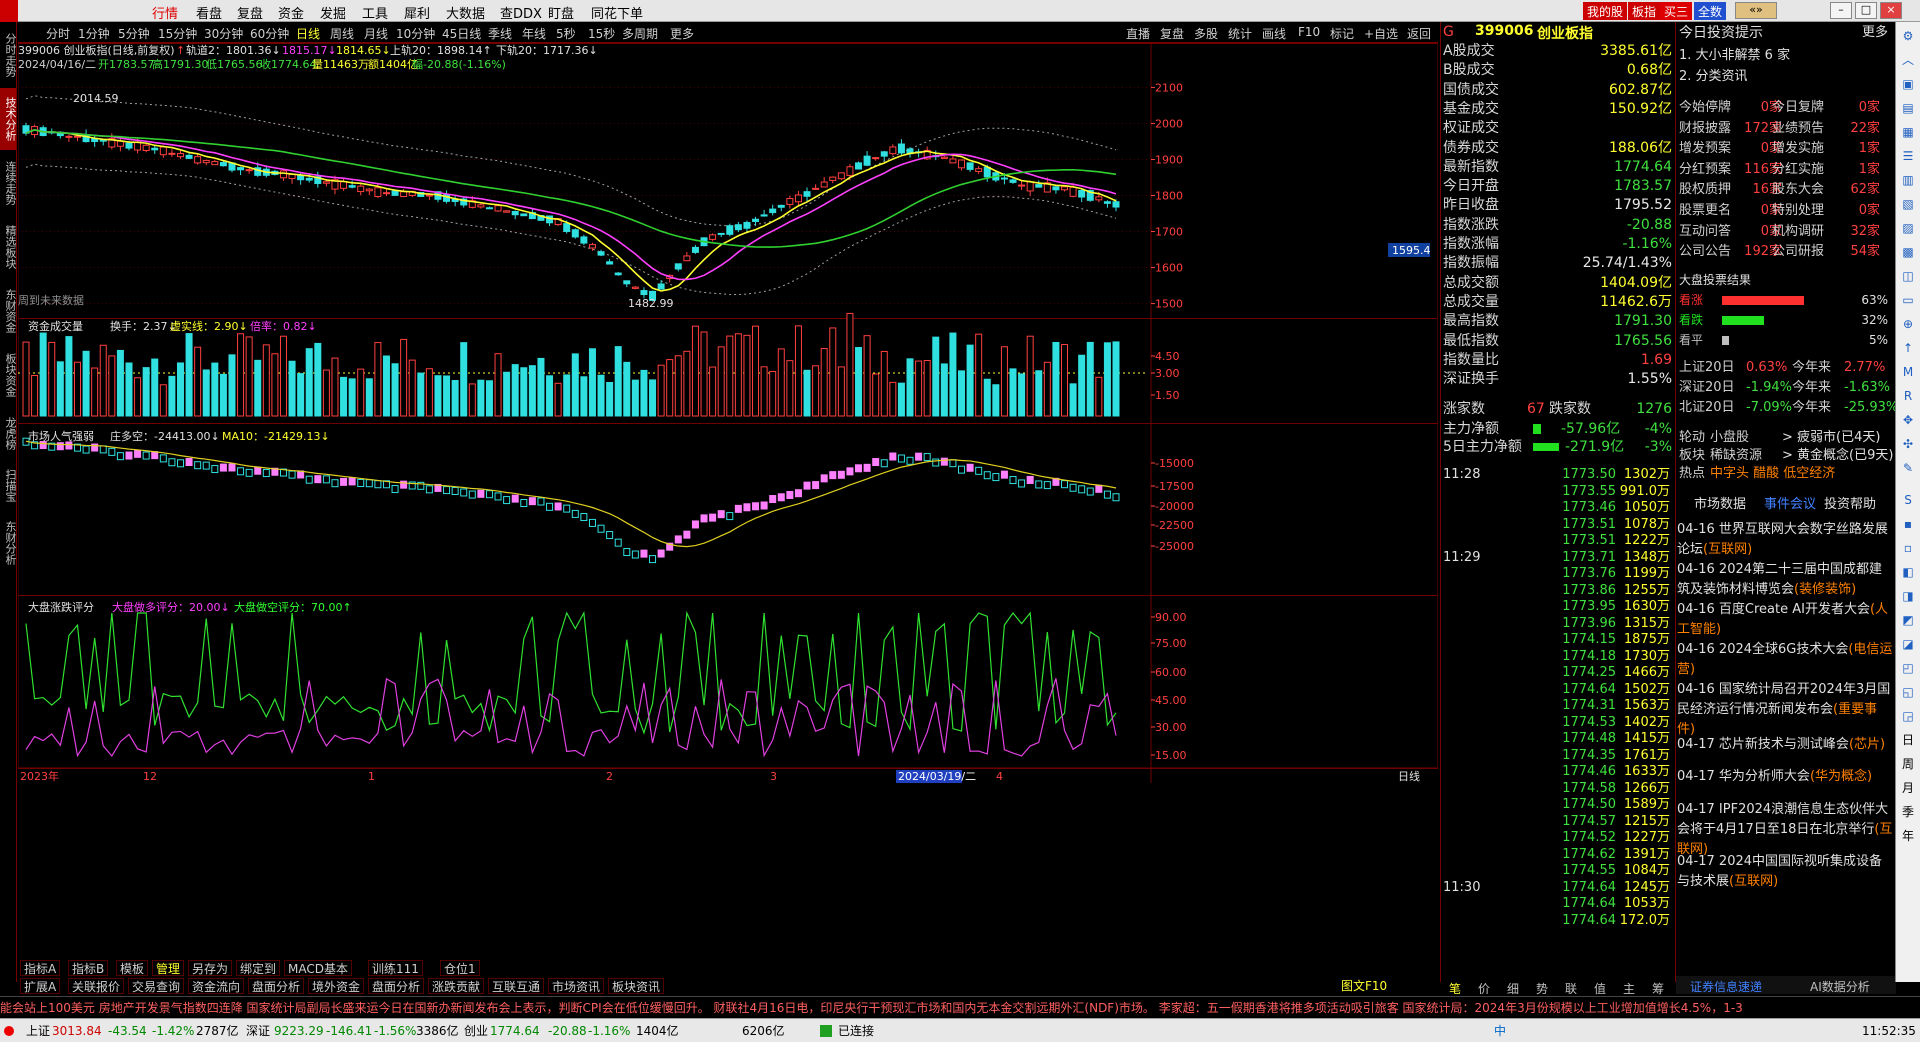 Image resolution: width=1920 pixels, height=1042 pixels. I want to click on menu-hangqing: 行情, so click(165, 12).